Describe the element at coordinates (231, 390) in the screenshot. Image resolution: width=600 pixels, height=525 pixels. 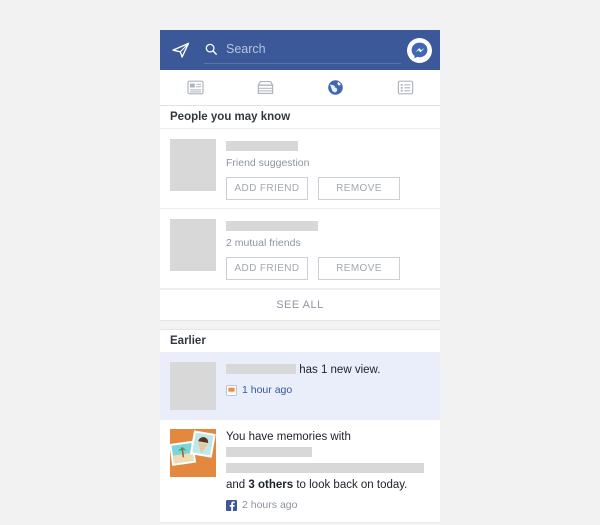
I see `story-badge-icon` at that location.